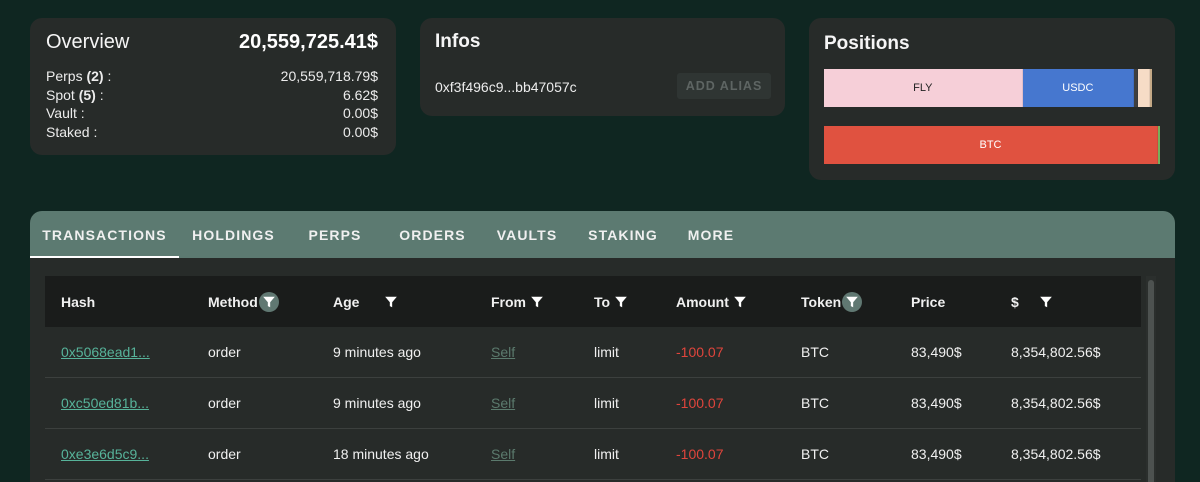  Describe the element at coordinates (329, 76) in the screenshot. I see `overview-row-value: 20,559,718.79$` at that location.